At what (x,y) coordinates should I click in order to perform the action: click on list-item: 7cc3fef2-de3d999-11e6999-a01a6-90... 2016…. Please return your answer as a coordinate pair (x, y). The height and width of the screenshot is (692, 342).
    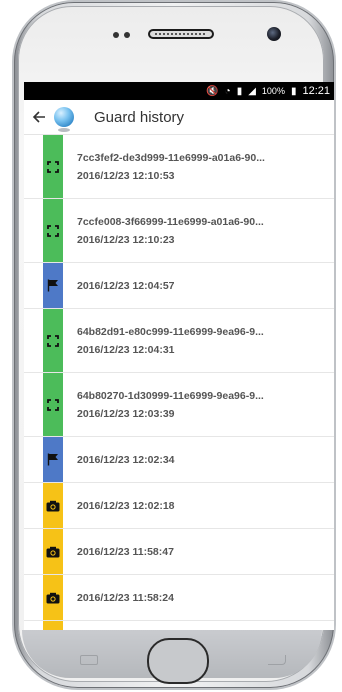
    Looking at the image, I should click on (179, 167).